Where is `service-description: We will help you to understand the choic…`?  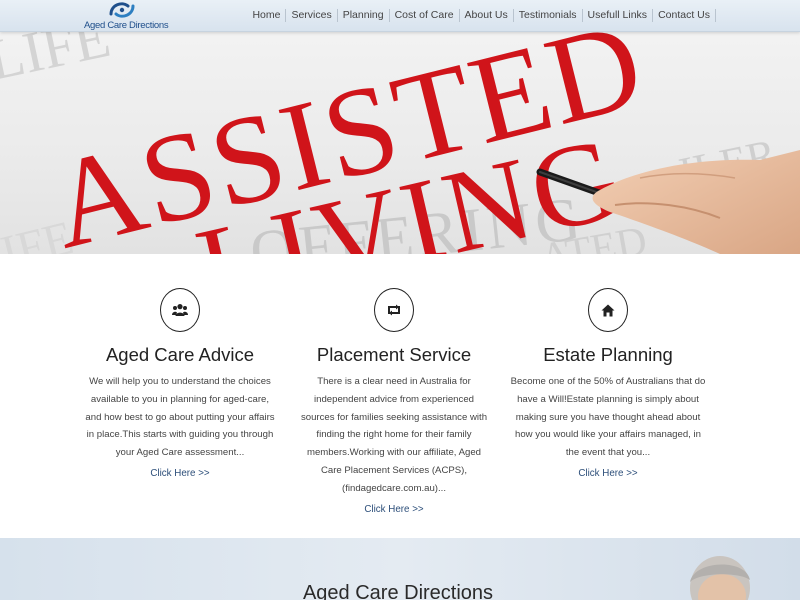
service-description: We will help you to understand the choic… is located at coordinates (180, 417).